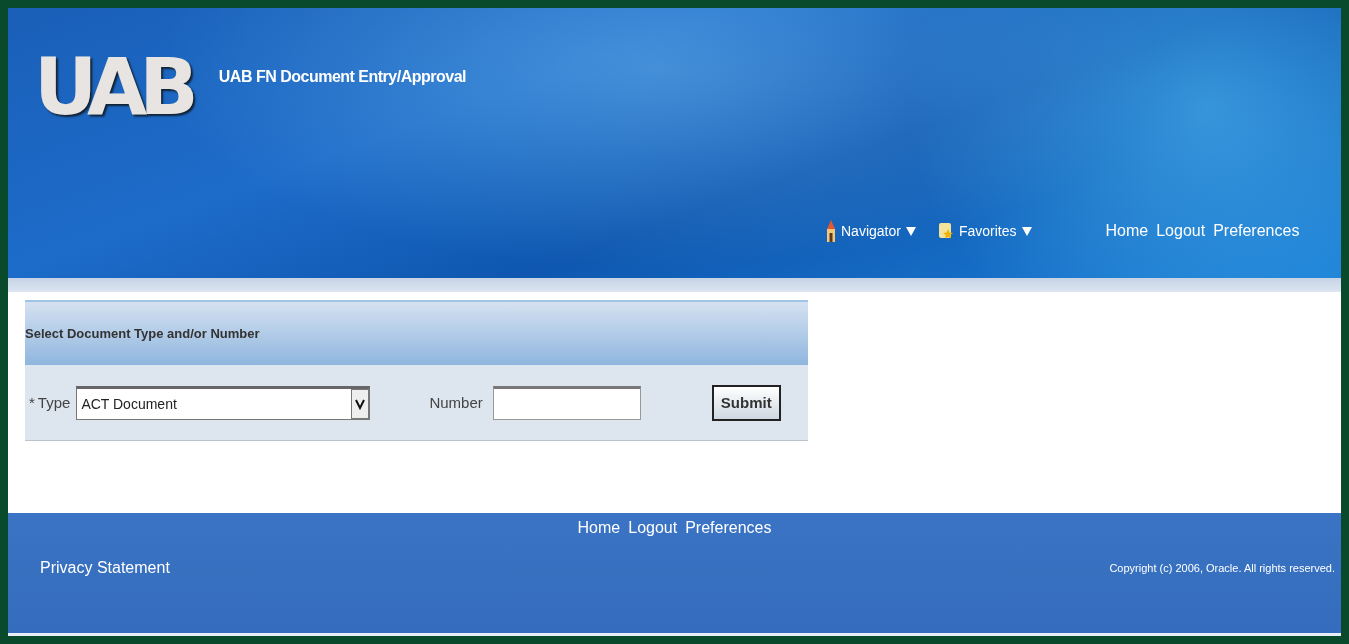 The height and width of the screenshot is (644, 1349). Describe the element at coordinates (728, 528) in the screenshot. I see `footer-link: Preferences` at that location.